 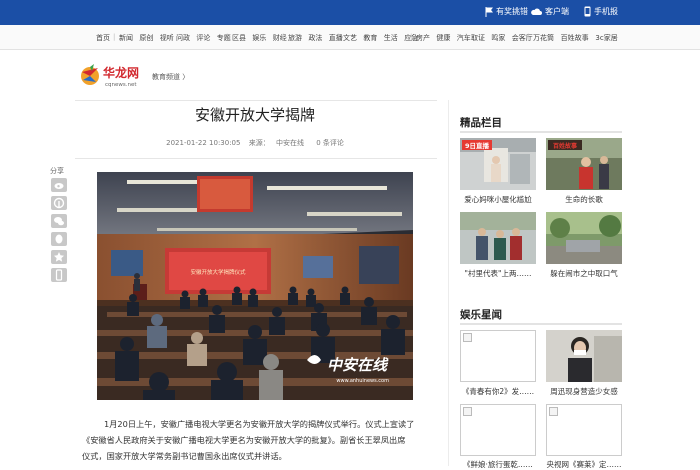 I want to click on featured-badge-1: 9日直播, so click(x=477, y=145).